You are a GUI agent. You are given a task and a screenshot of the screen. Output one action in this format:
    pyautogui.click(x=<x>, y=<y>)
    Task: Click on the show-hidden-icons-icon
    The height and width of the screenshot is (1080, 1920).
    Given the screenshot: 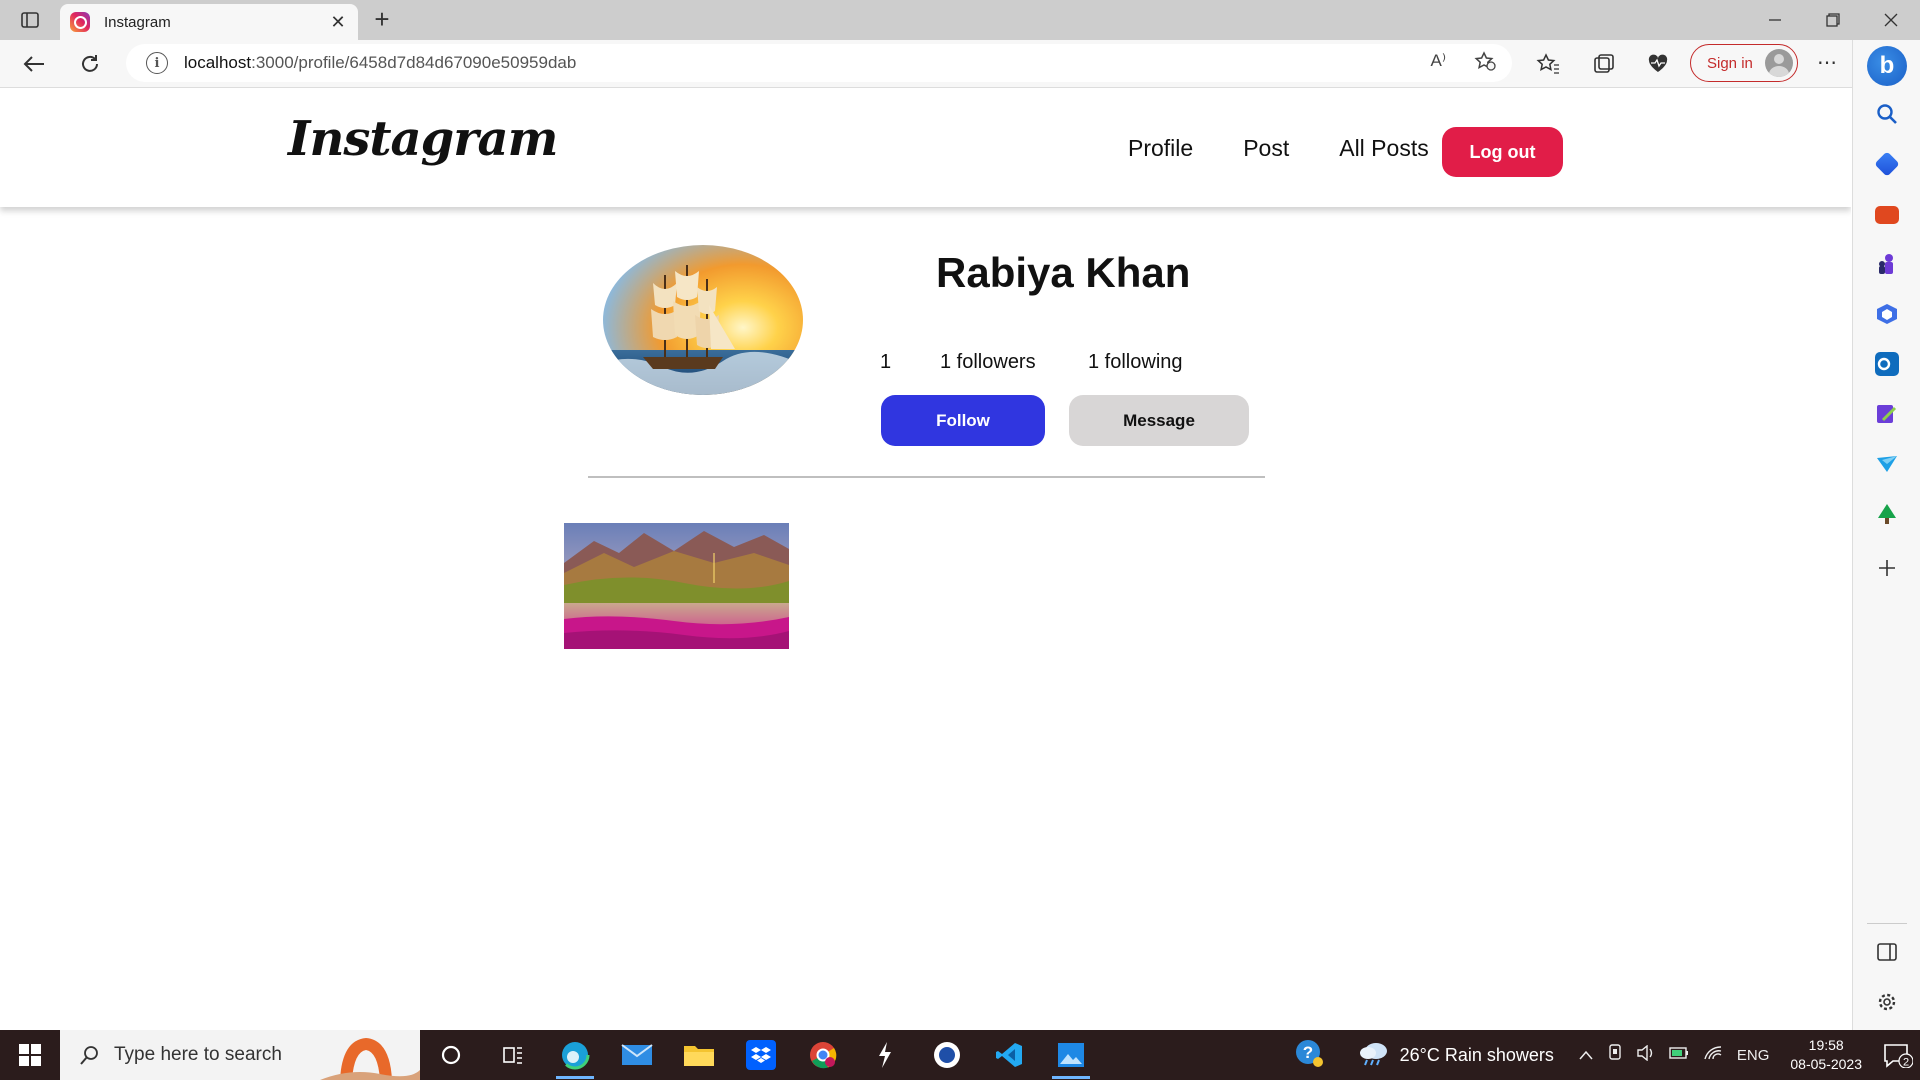 What is the action you would take?
    pyautogui.click(x=1586, y=1055)
    